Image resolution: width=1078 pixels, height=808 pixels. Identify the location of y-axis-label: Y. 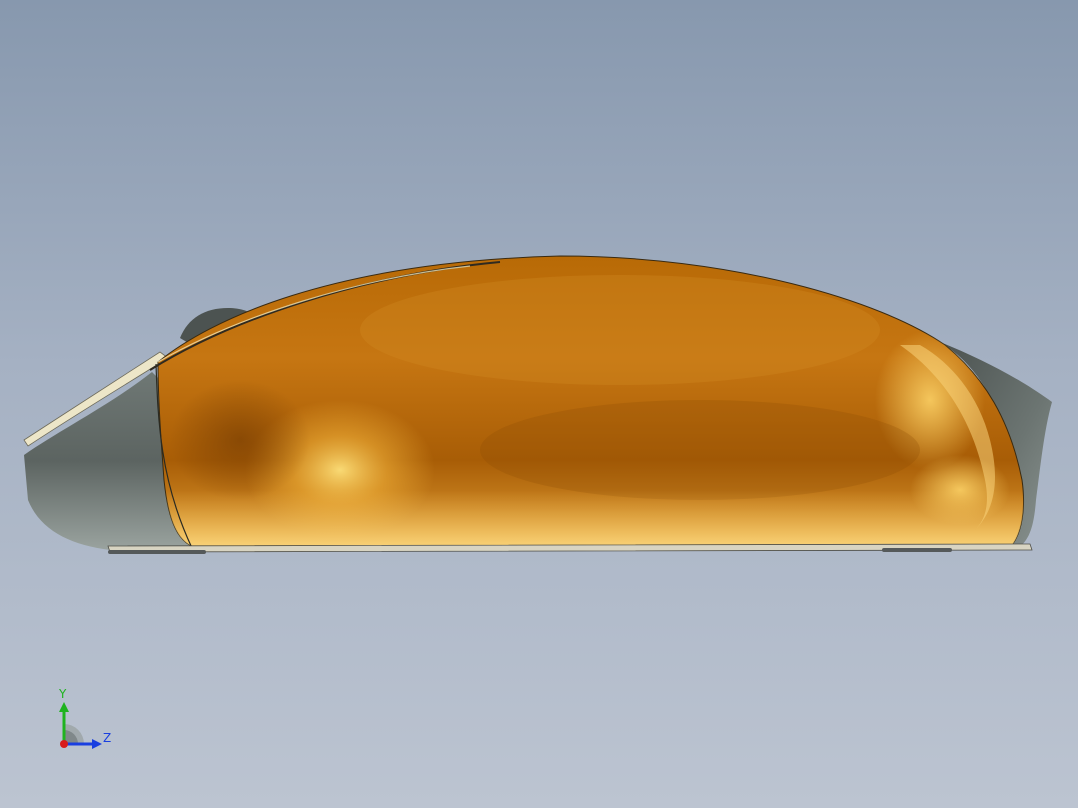
(63, 694).